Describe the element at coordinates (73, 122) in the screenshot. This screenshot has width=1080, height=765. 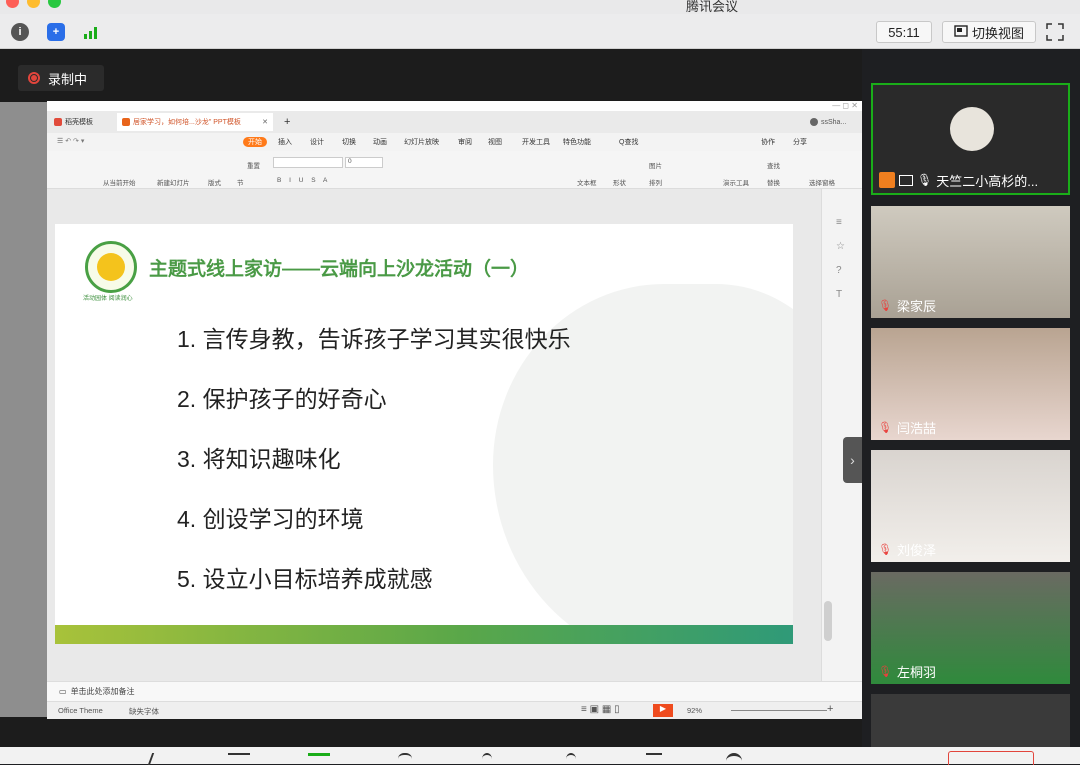
I see `tab-daoke: 稻壳模板` at that location.